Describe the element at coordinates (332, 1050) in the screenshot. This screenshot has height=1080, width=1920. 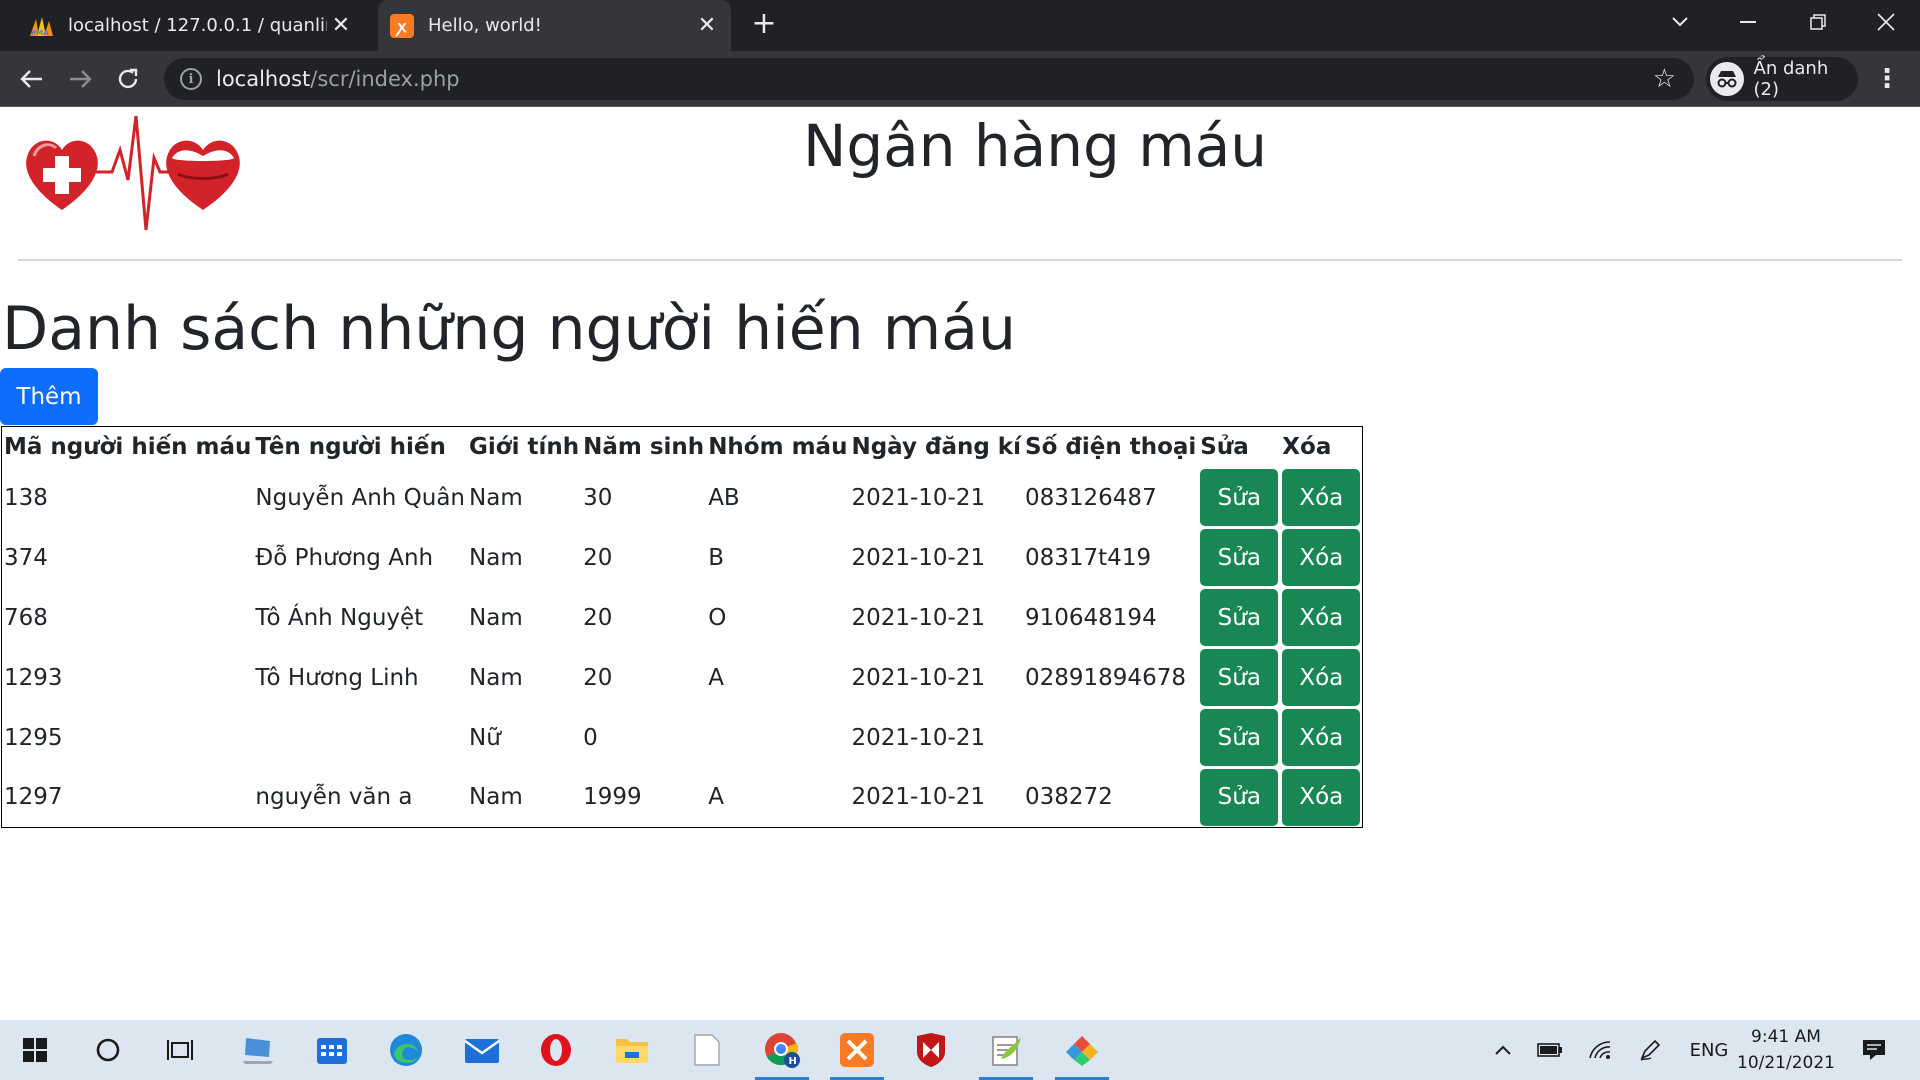
I see `calendar-app-icon` at that location.